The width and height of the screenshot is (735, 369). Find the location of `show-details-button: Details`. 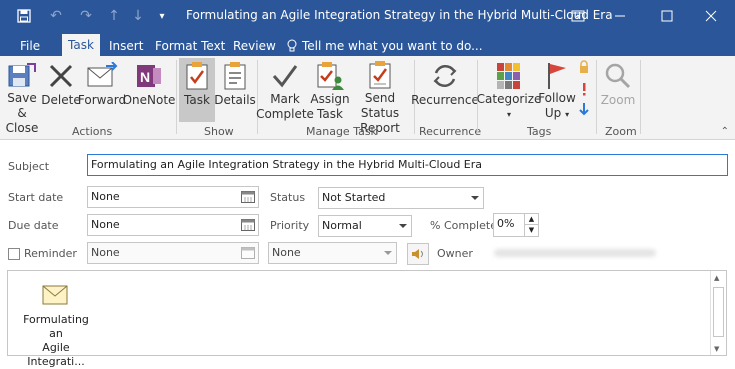

show-details-button: Details is located at coordinates (235, 90).